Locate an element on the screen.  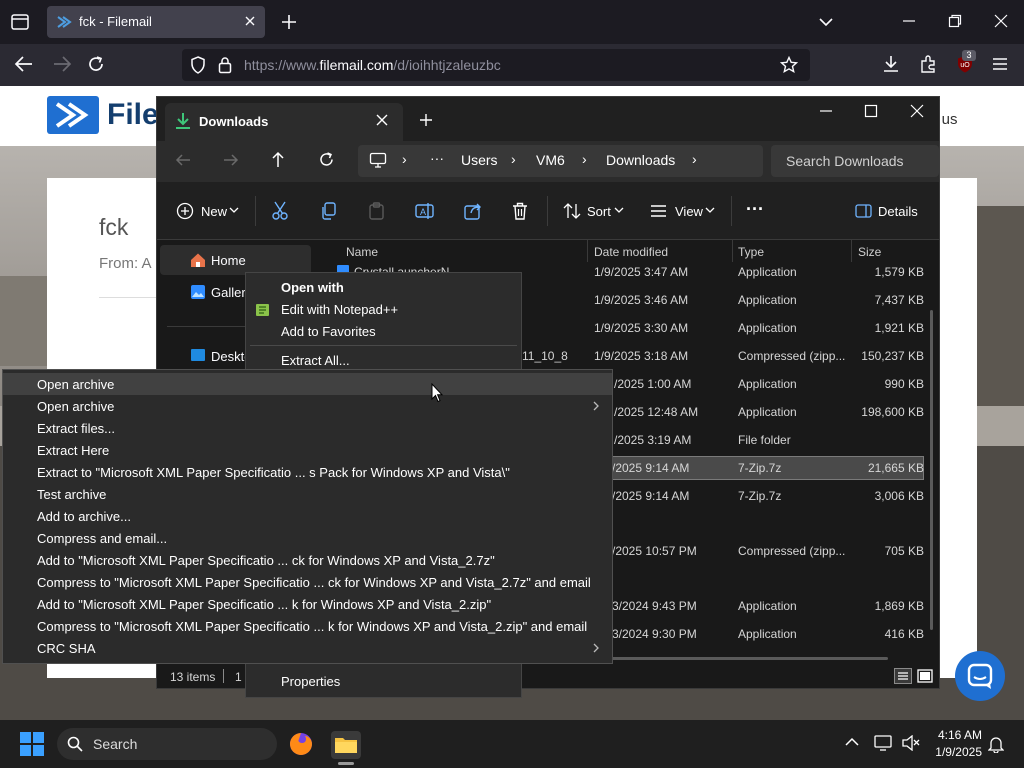
new-button: New is located at coordinates (214, 211).